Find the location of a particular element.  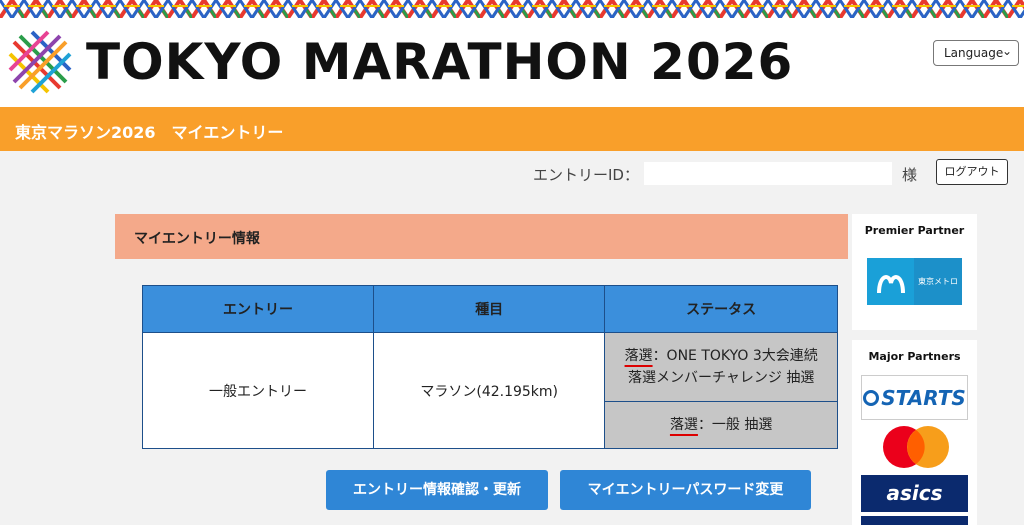

premier-partner-box: Premier Partner 東京メトロ is located at coordinates (914, 272).